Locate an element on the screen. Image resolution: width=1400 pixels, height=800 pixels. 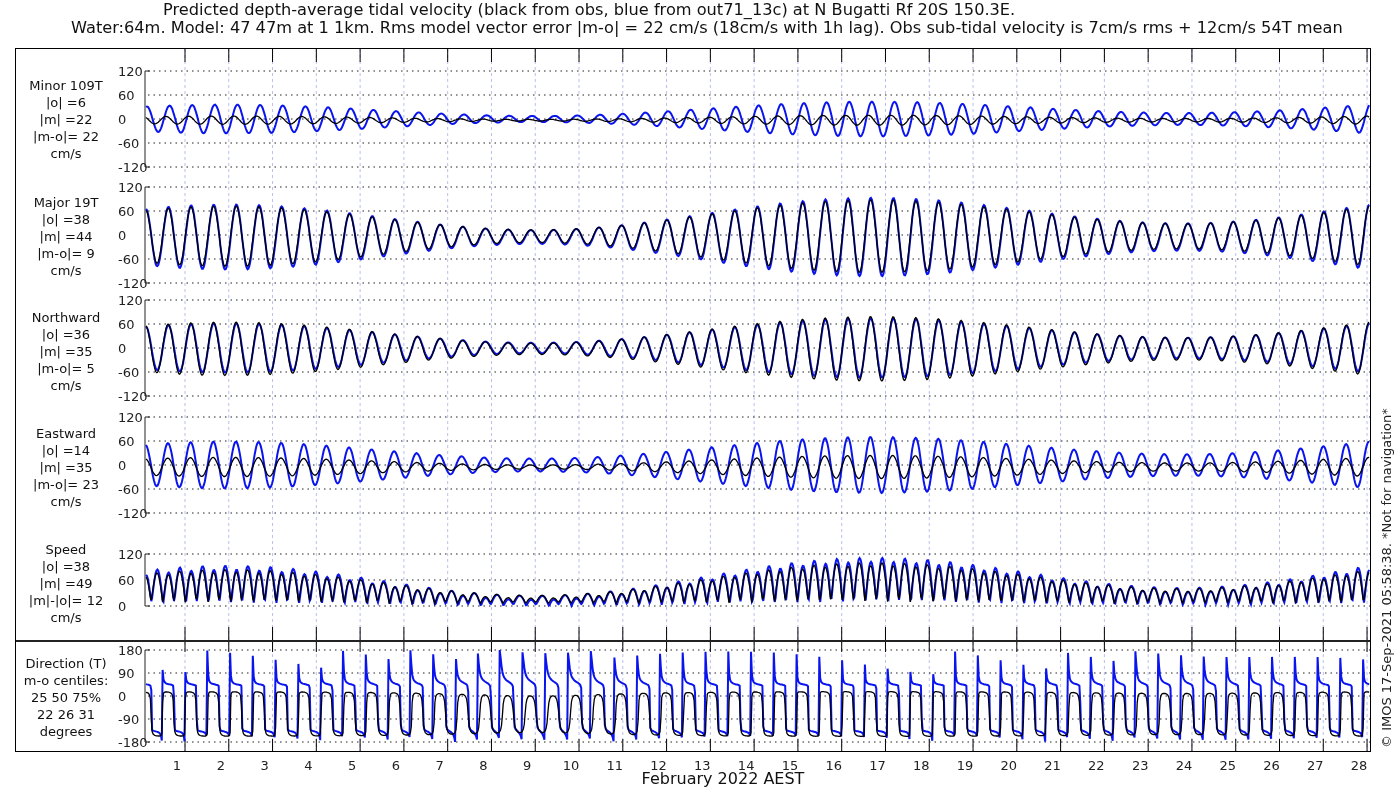
x-tick-label: 4 is located at coordinates (308, 765).